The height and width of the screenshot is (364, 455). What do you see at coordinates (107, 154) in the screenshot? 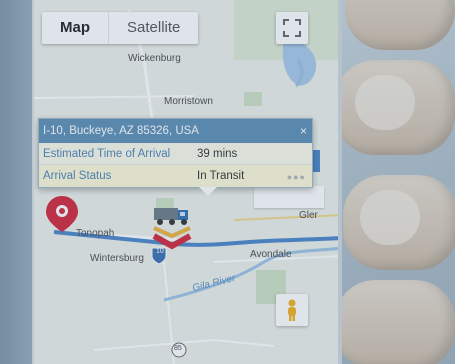
I see `eta-label: Estimated Time of Arrival` at bounding box center [107, 154].